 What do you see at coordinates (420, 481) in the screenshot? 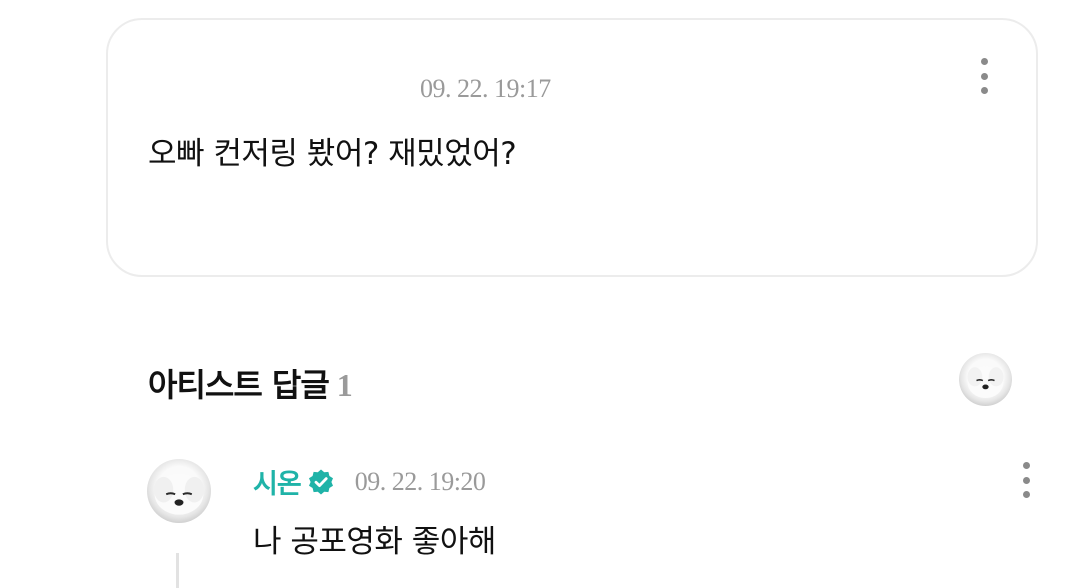
I see `reply-timestamp: 09. 22. 19:20` at bounding box center [420, 481].